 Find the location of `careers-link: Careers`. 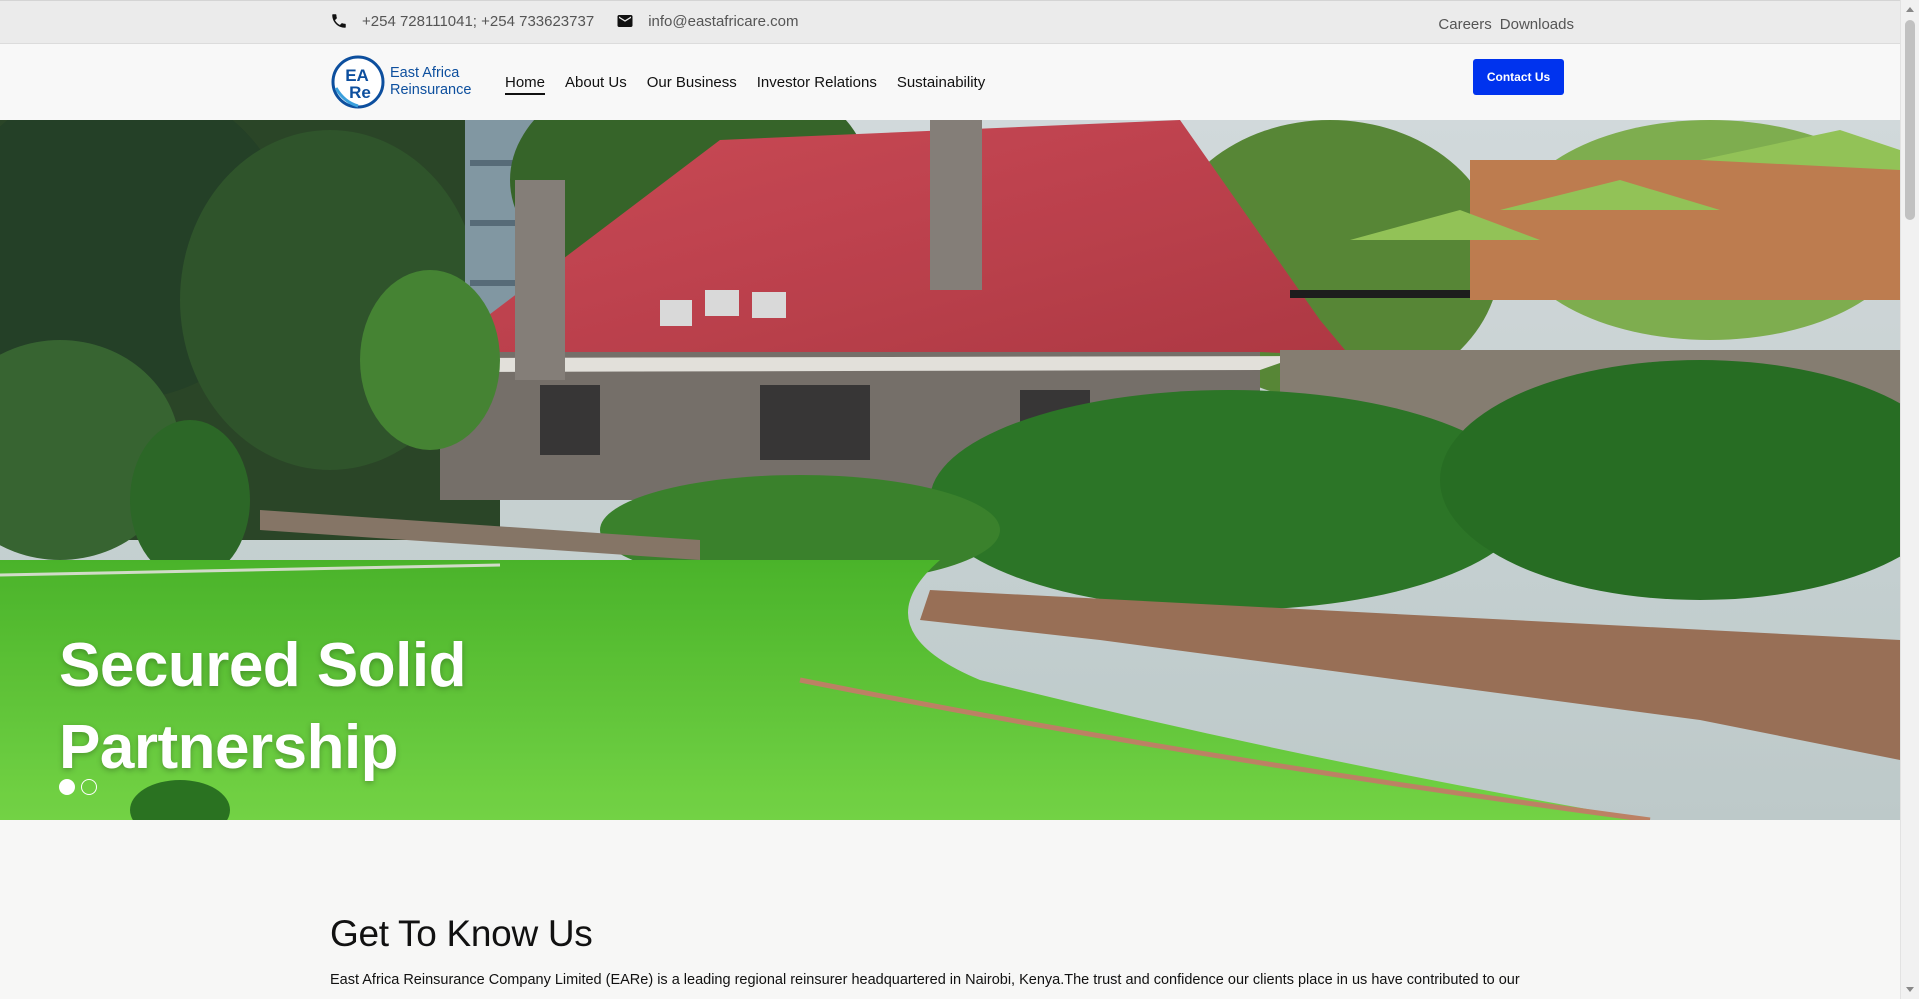

careers-link: Careers is located at coordinates (1464, 24).